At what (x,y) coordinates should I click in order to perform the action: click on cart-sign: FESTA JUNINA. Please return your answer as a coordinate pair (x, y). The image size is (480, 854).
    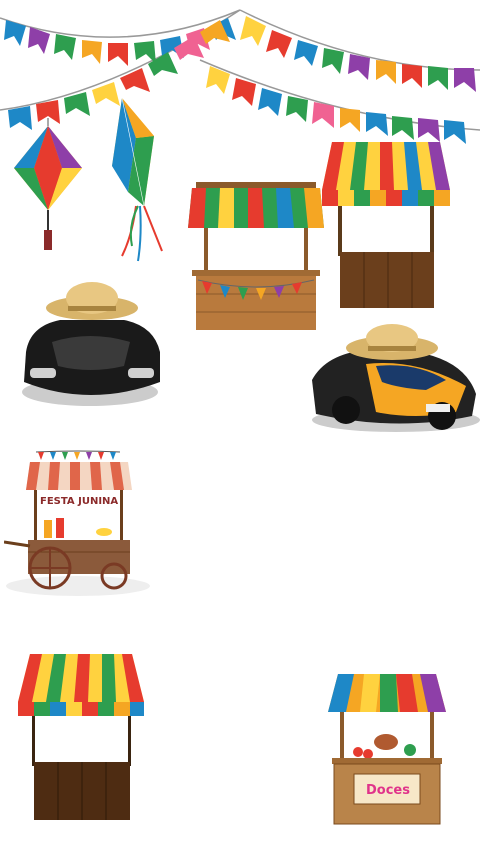
    Looking at the image, I should click on (79, 501).